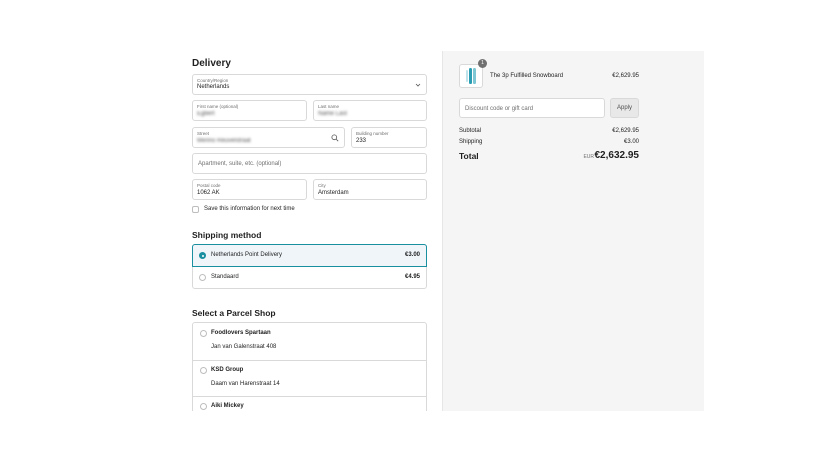 This screenshot has width=828, height=466. Describe the element at coordinates (482, 63) in the screenshot. I see `quantity-badge: 1` at that location.